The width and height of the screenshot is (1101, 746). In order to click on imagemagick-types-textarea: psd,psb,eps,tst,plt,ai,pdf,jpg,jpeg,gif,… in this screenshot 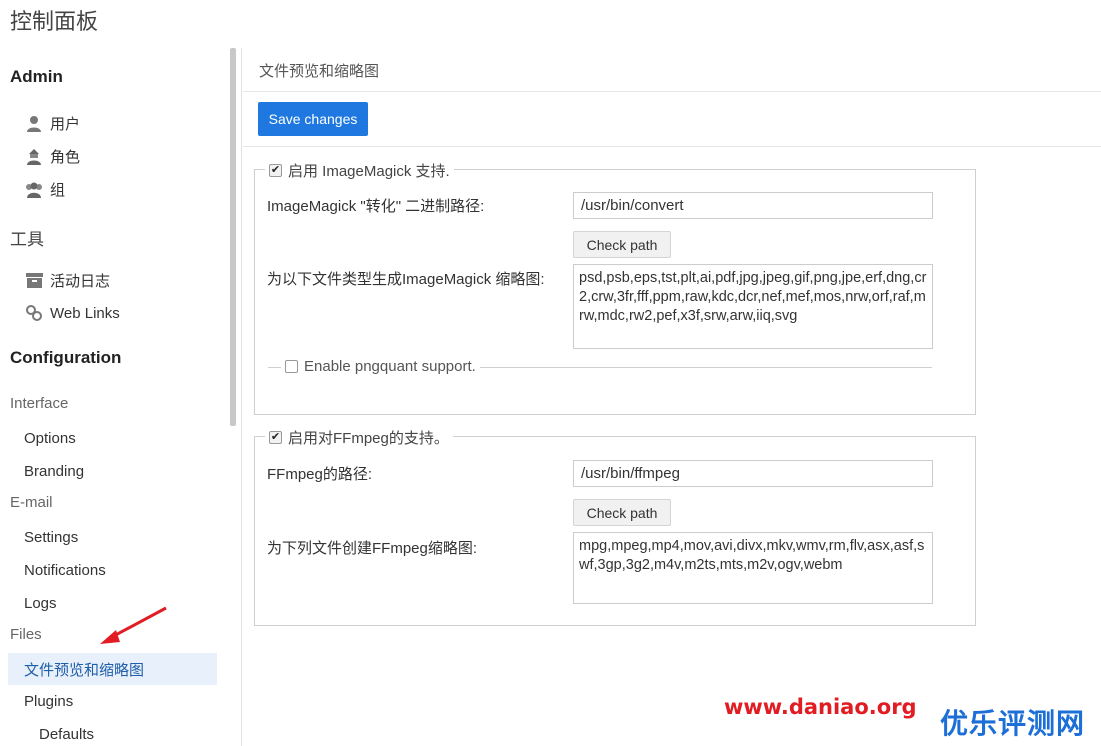, I will do `click(753, 306)`.